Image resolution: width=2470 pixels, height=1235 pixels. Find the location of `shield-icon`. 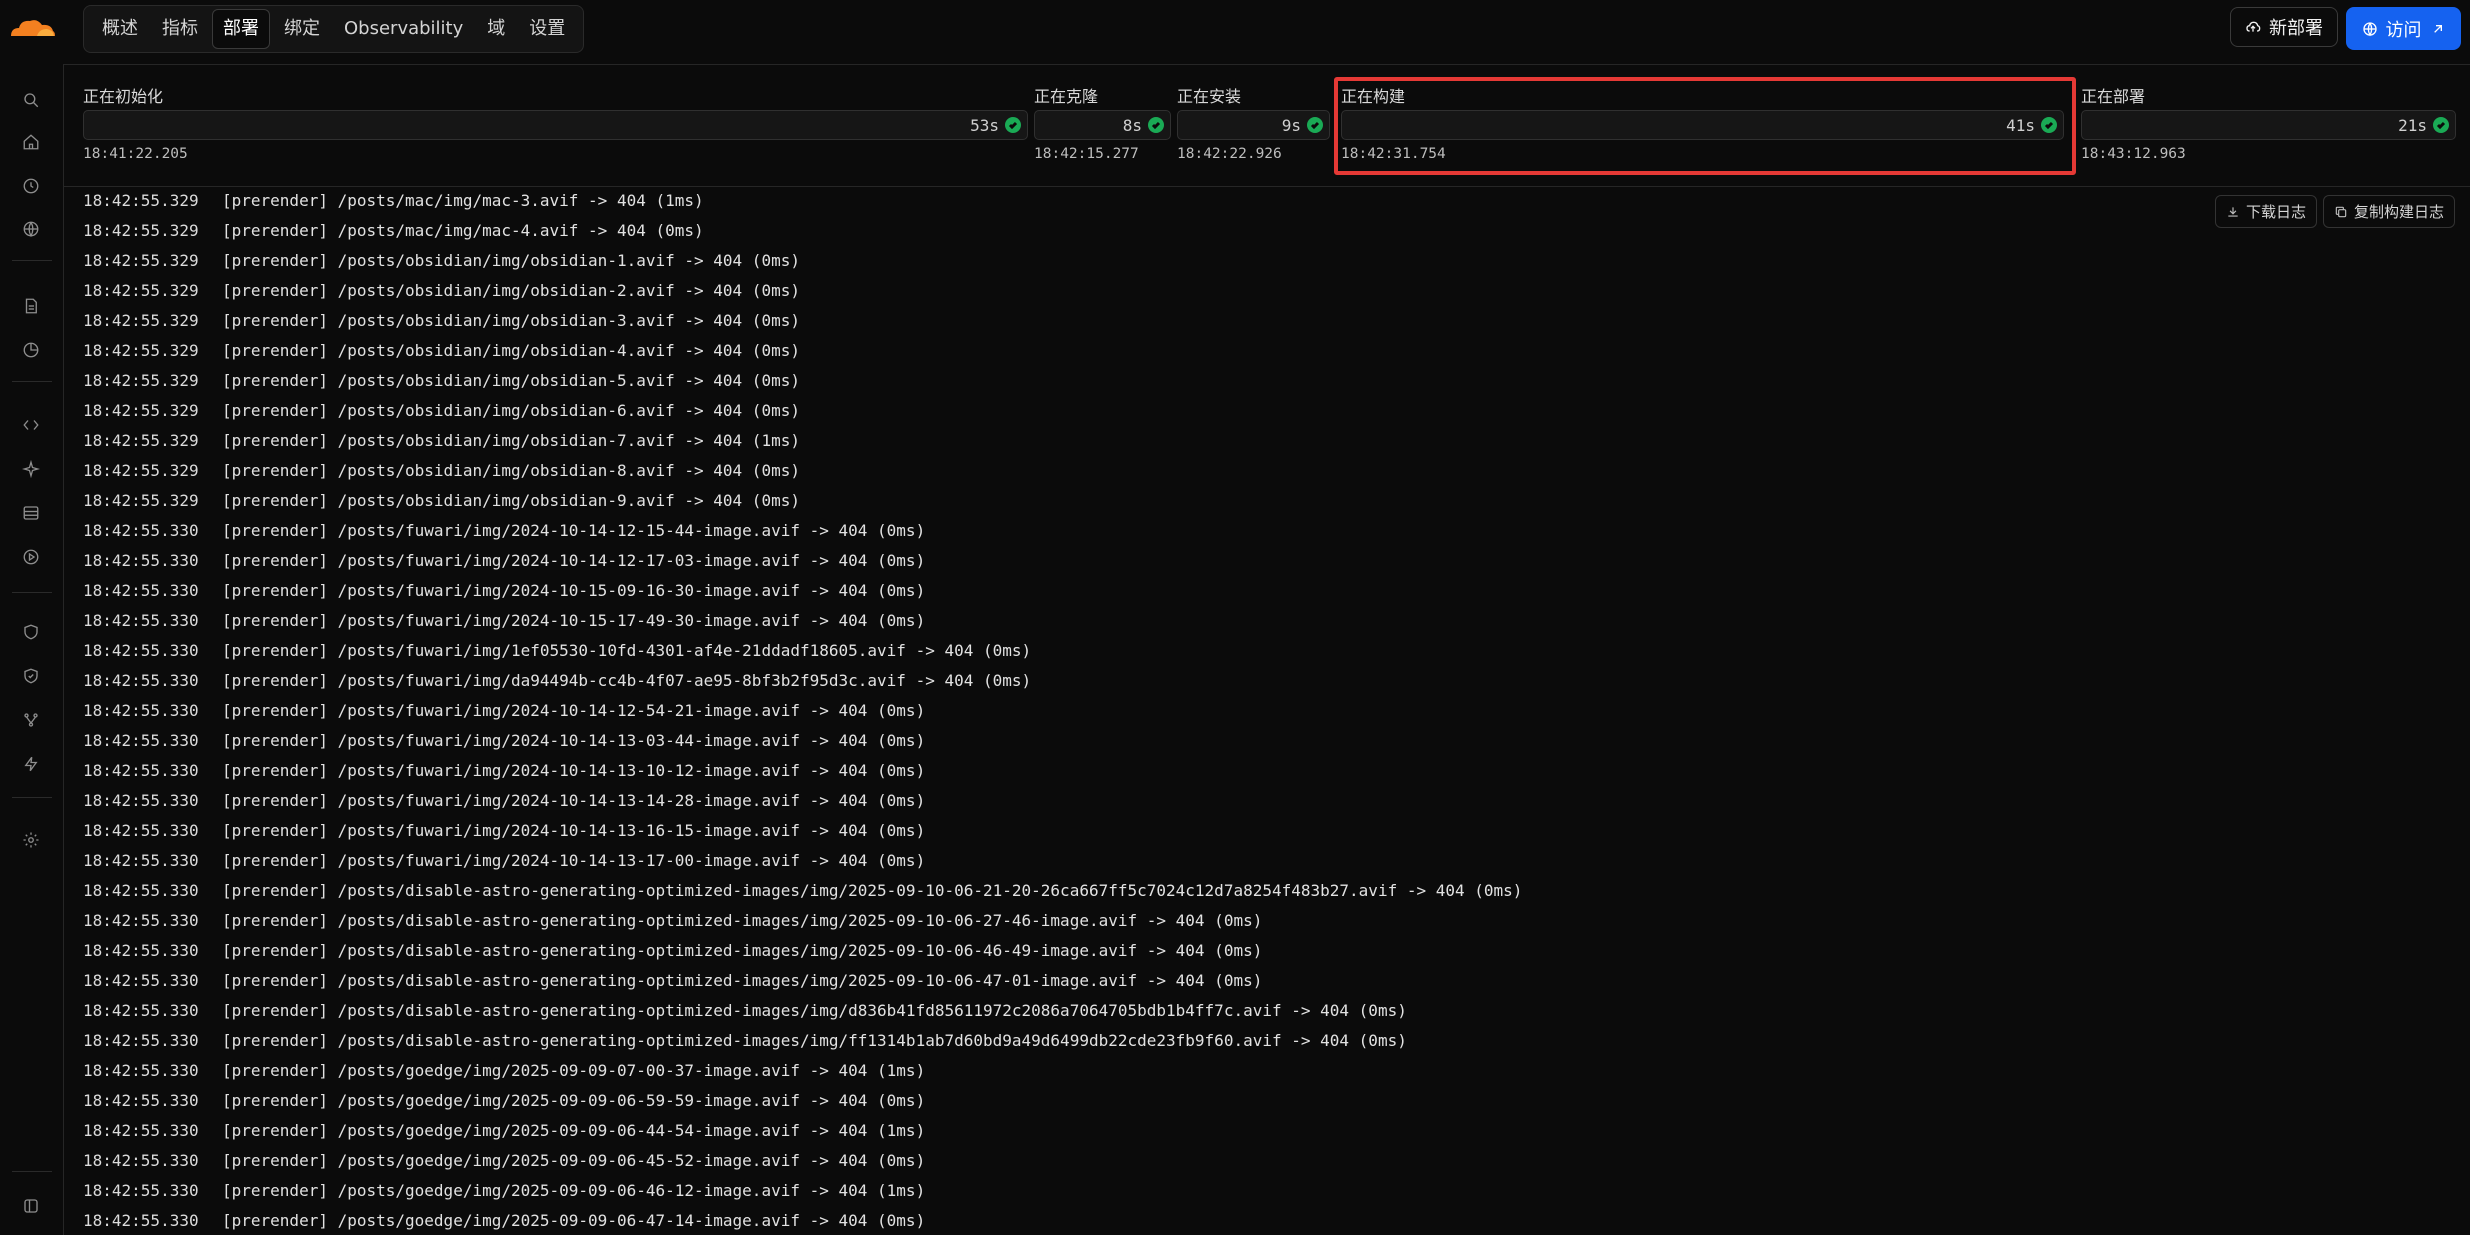

shield-icon is located at coordinates (31, 632).